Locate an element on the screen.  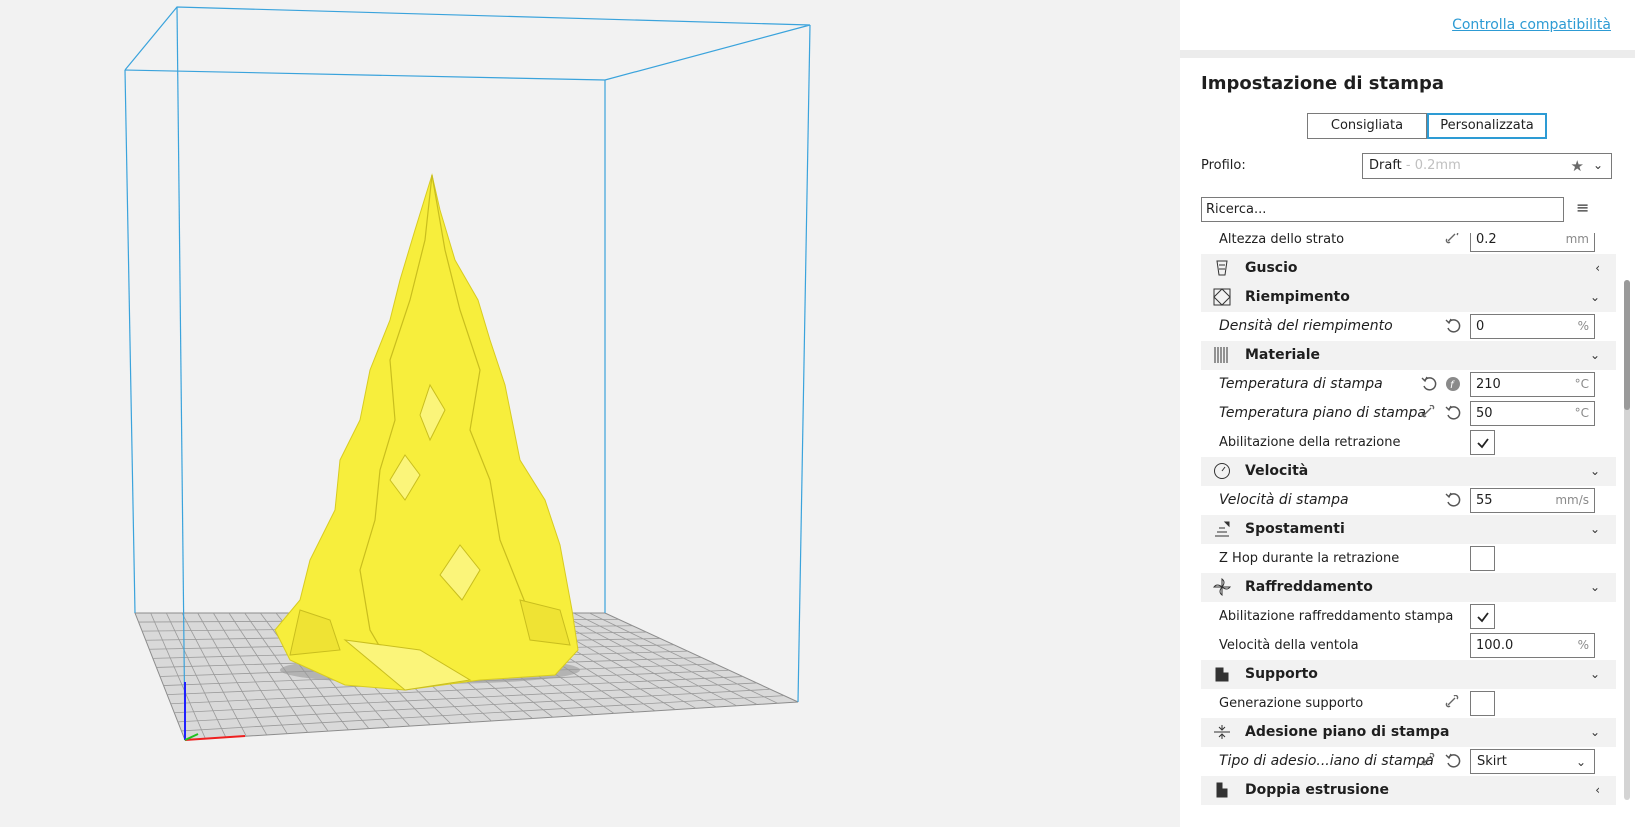
custom-mode-button: Personalizzata is located at coordinates (1487, 126).